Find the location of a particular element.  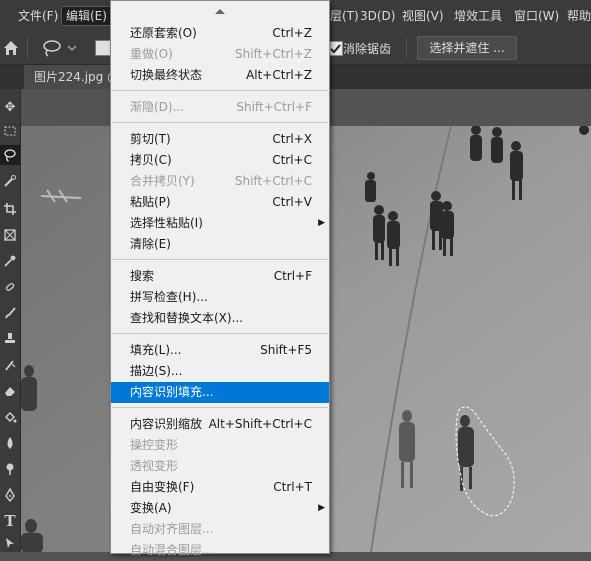

tools-panel: ✥ T is located at coordinates (10, 320).